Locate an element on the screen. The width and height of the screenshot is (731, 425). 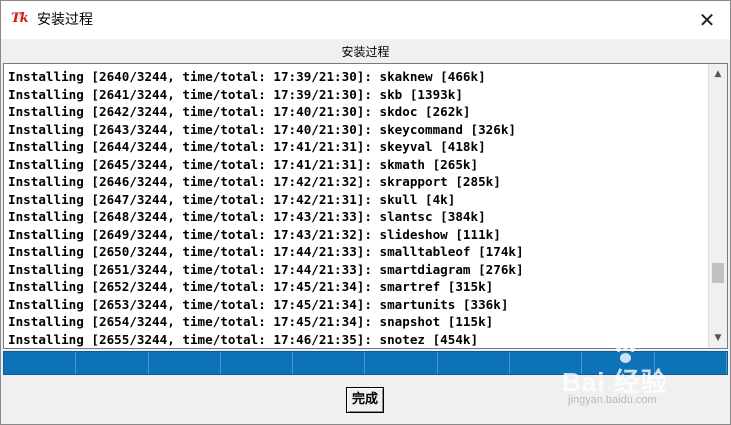
title-bar: Tk 安装过程 ✕ is located at coordinates (365, 20).